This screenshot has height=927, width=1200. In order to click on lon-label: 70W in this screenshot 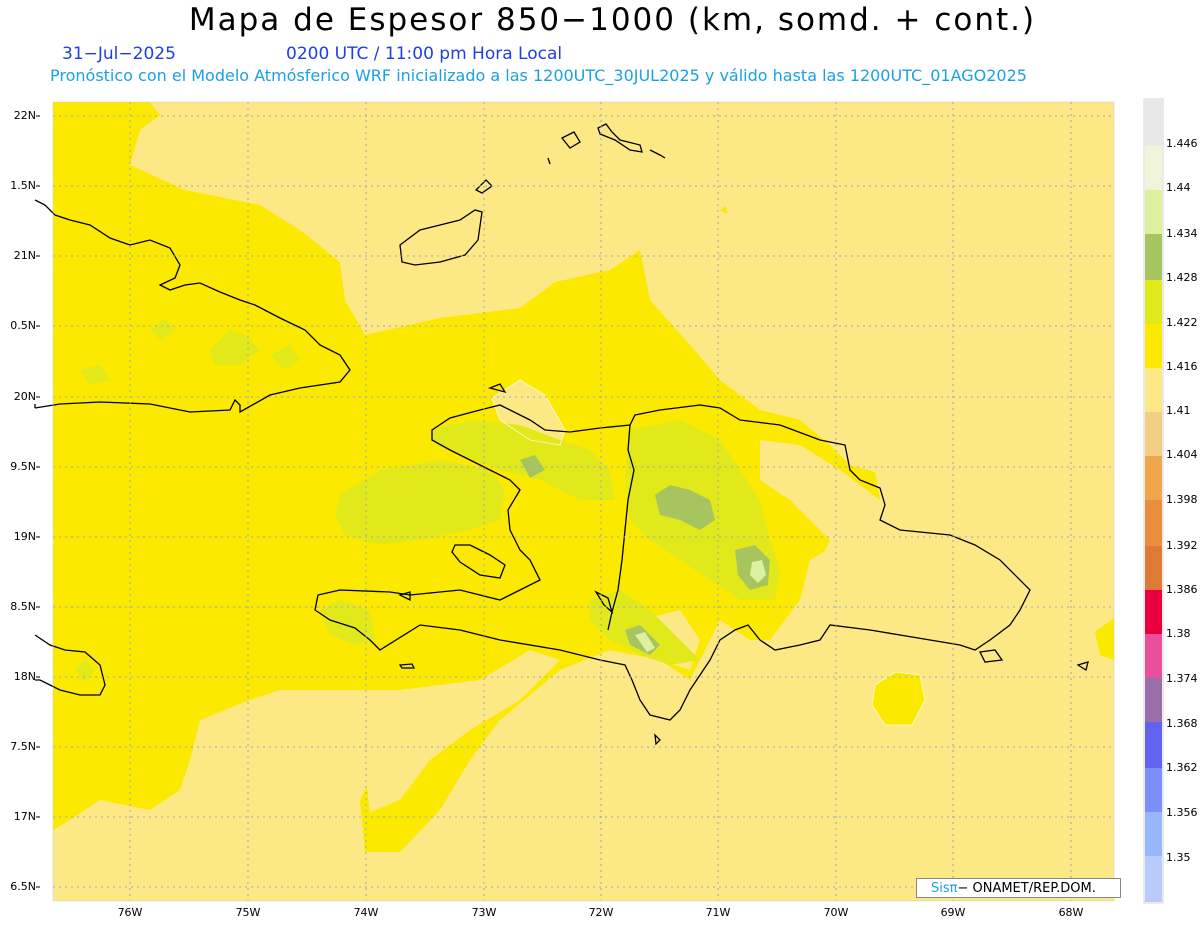, I will do `click(836, 912)`.